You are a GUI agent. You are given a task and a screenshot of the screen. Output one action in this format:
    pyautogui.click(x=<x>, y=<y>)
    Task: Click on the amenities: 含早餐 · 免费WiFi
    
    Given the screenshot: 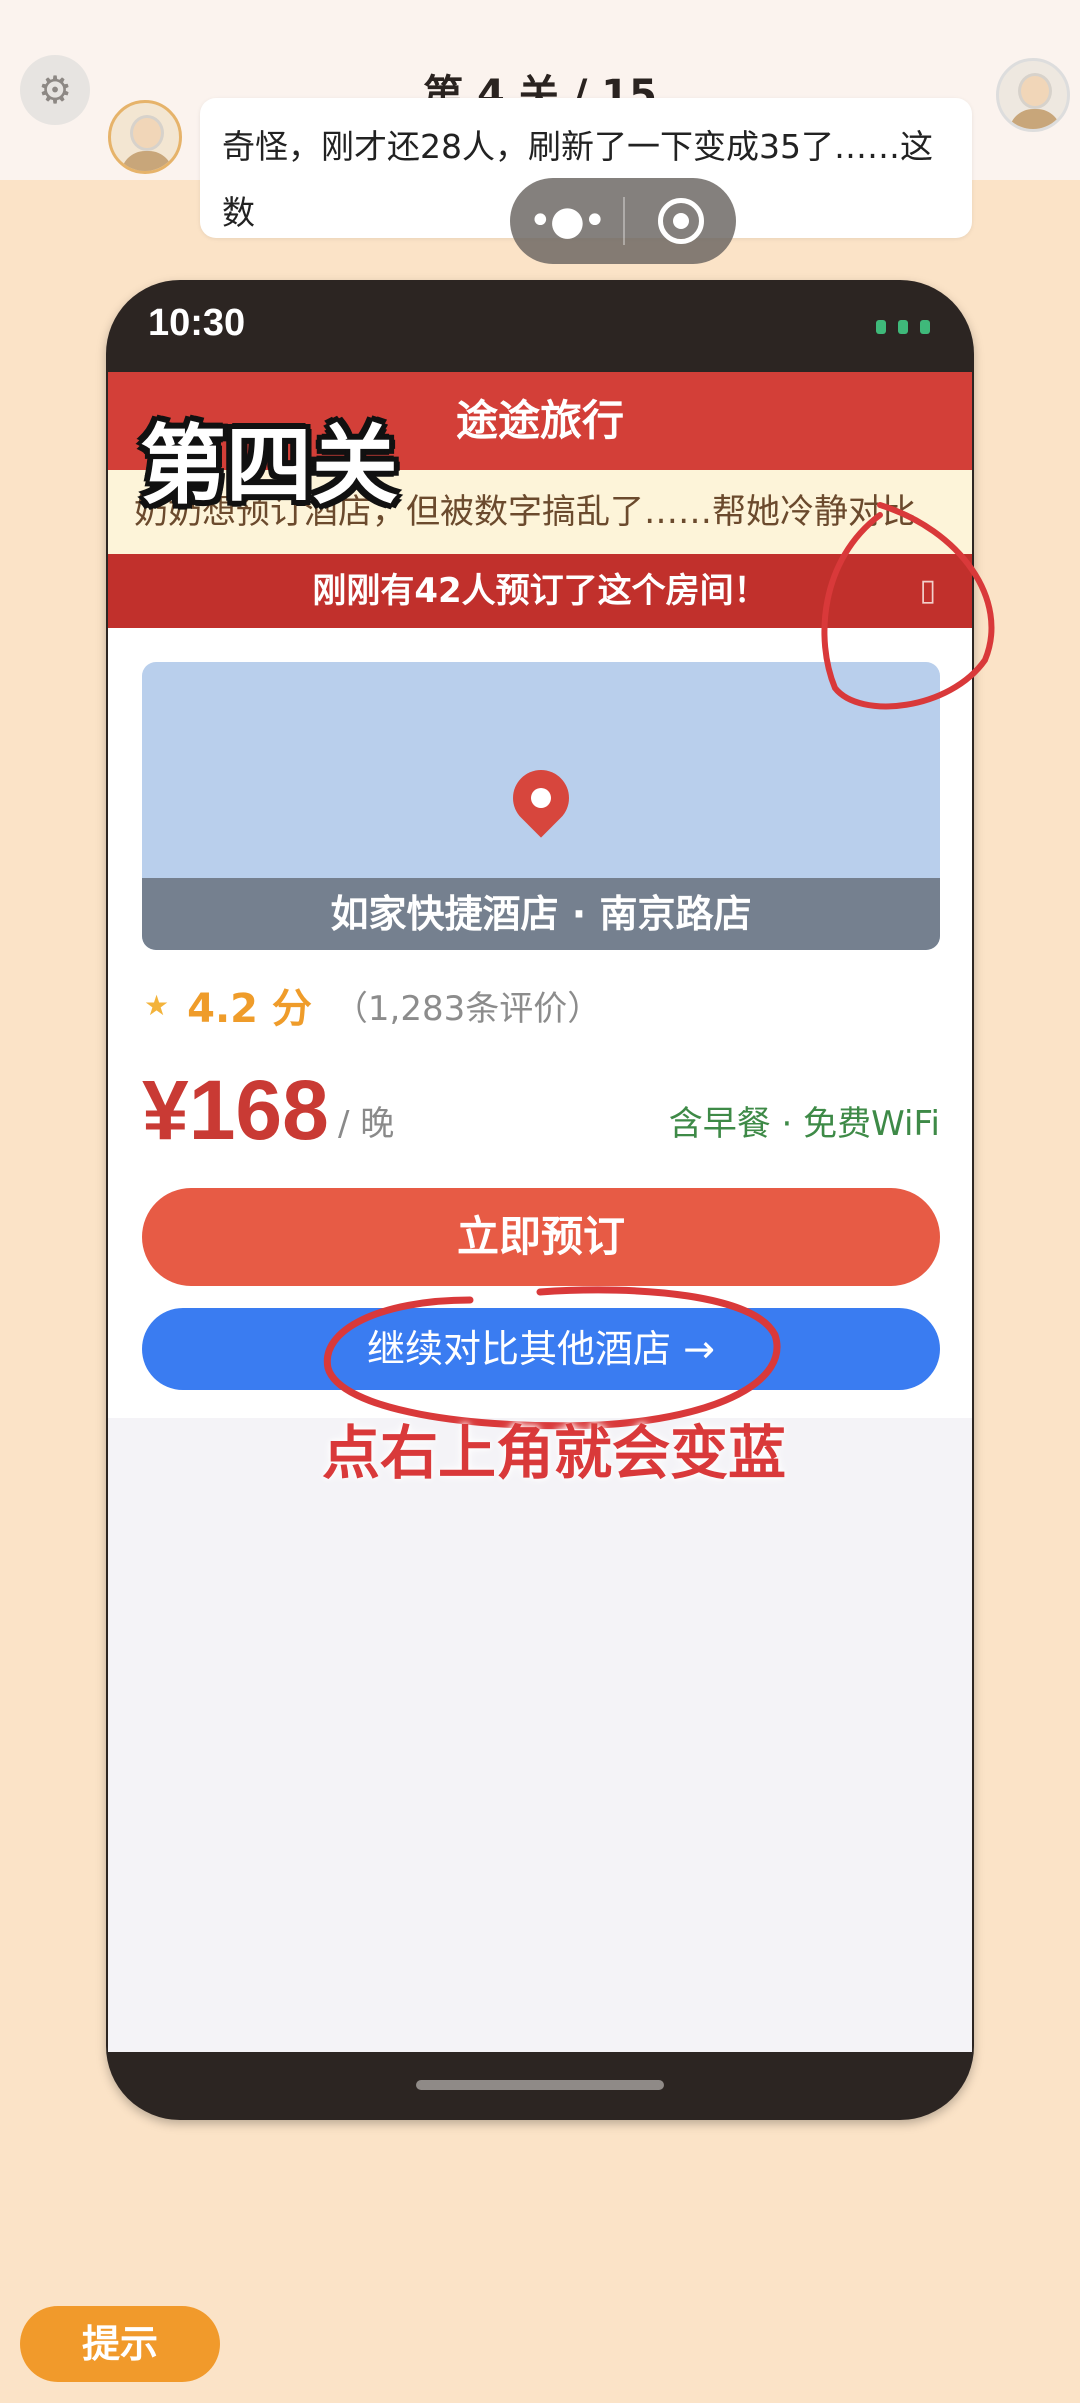 What is the action you would take?
    pyautogui.click(x=804, y=1124)
    